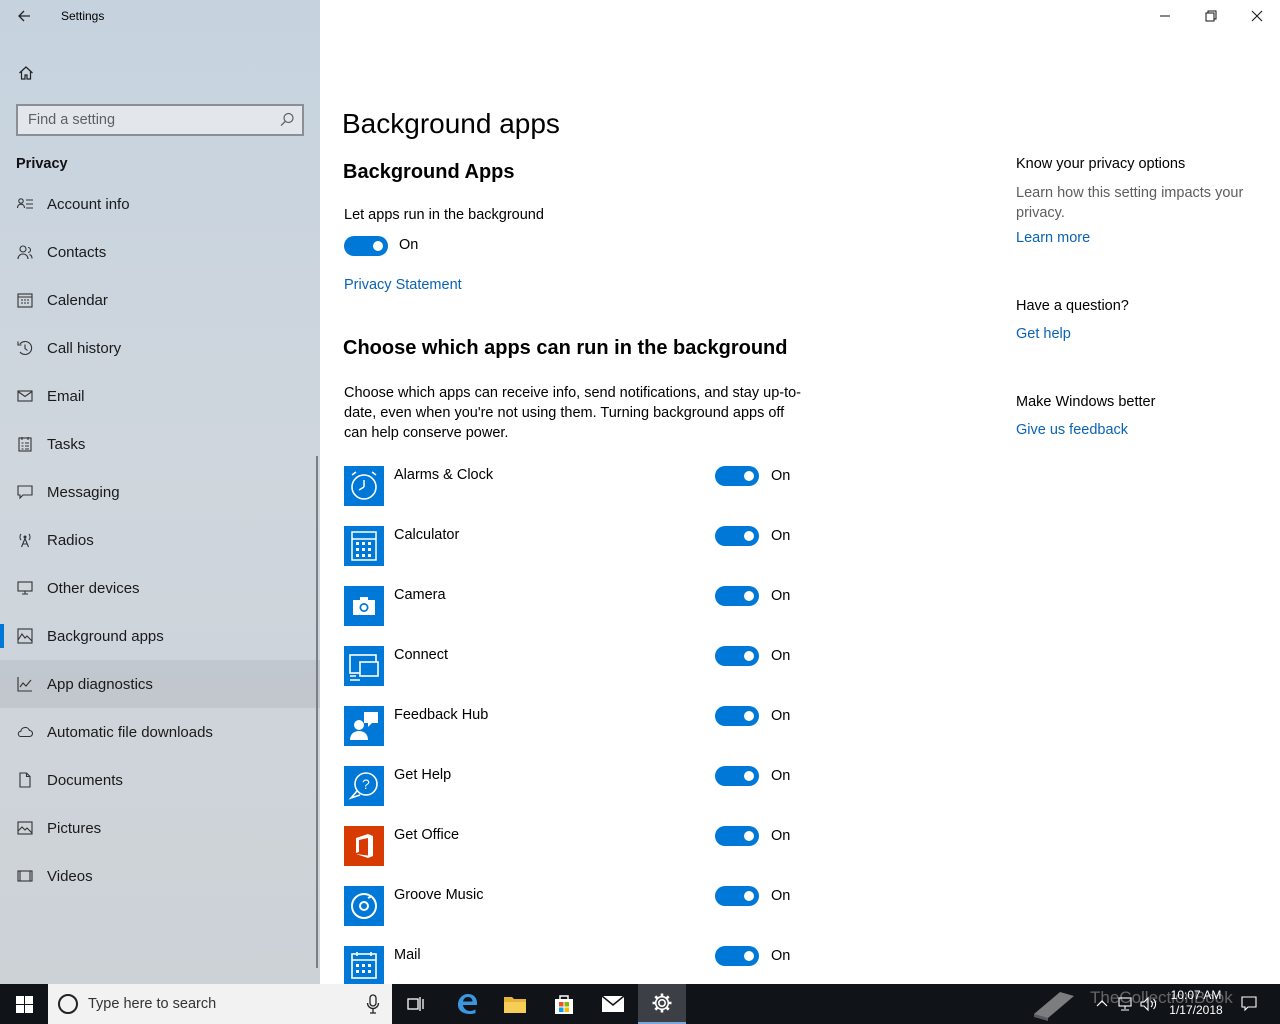 This screenshot has width=1280, height=1024. I want to click on sidebar-item-email: Email, so click(160, 396).